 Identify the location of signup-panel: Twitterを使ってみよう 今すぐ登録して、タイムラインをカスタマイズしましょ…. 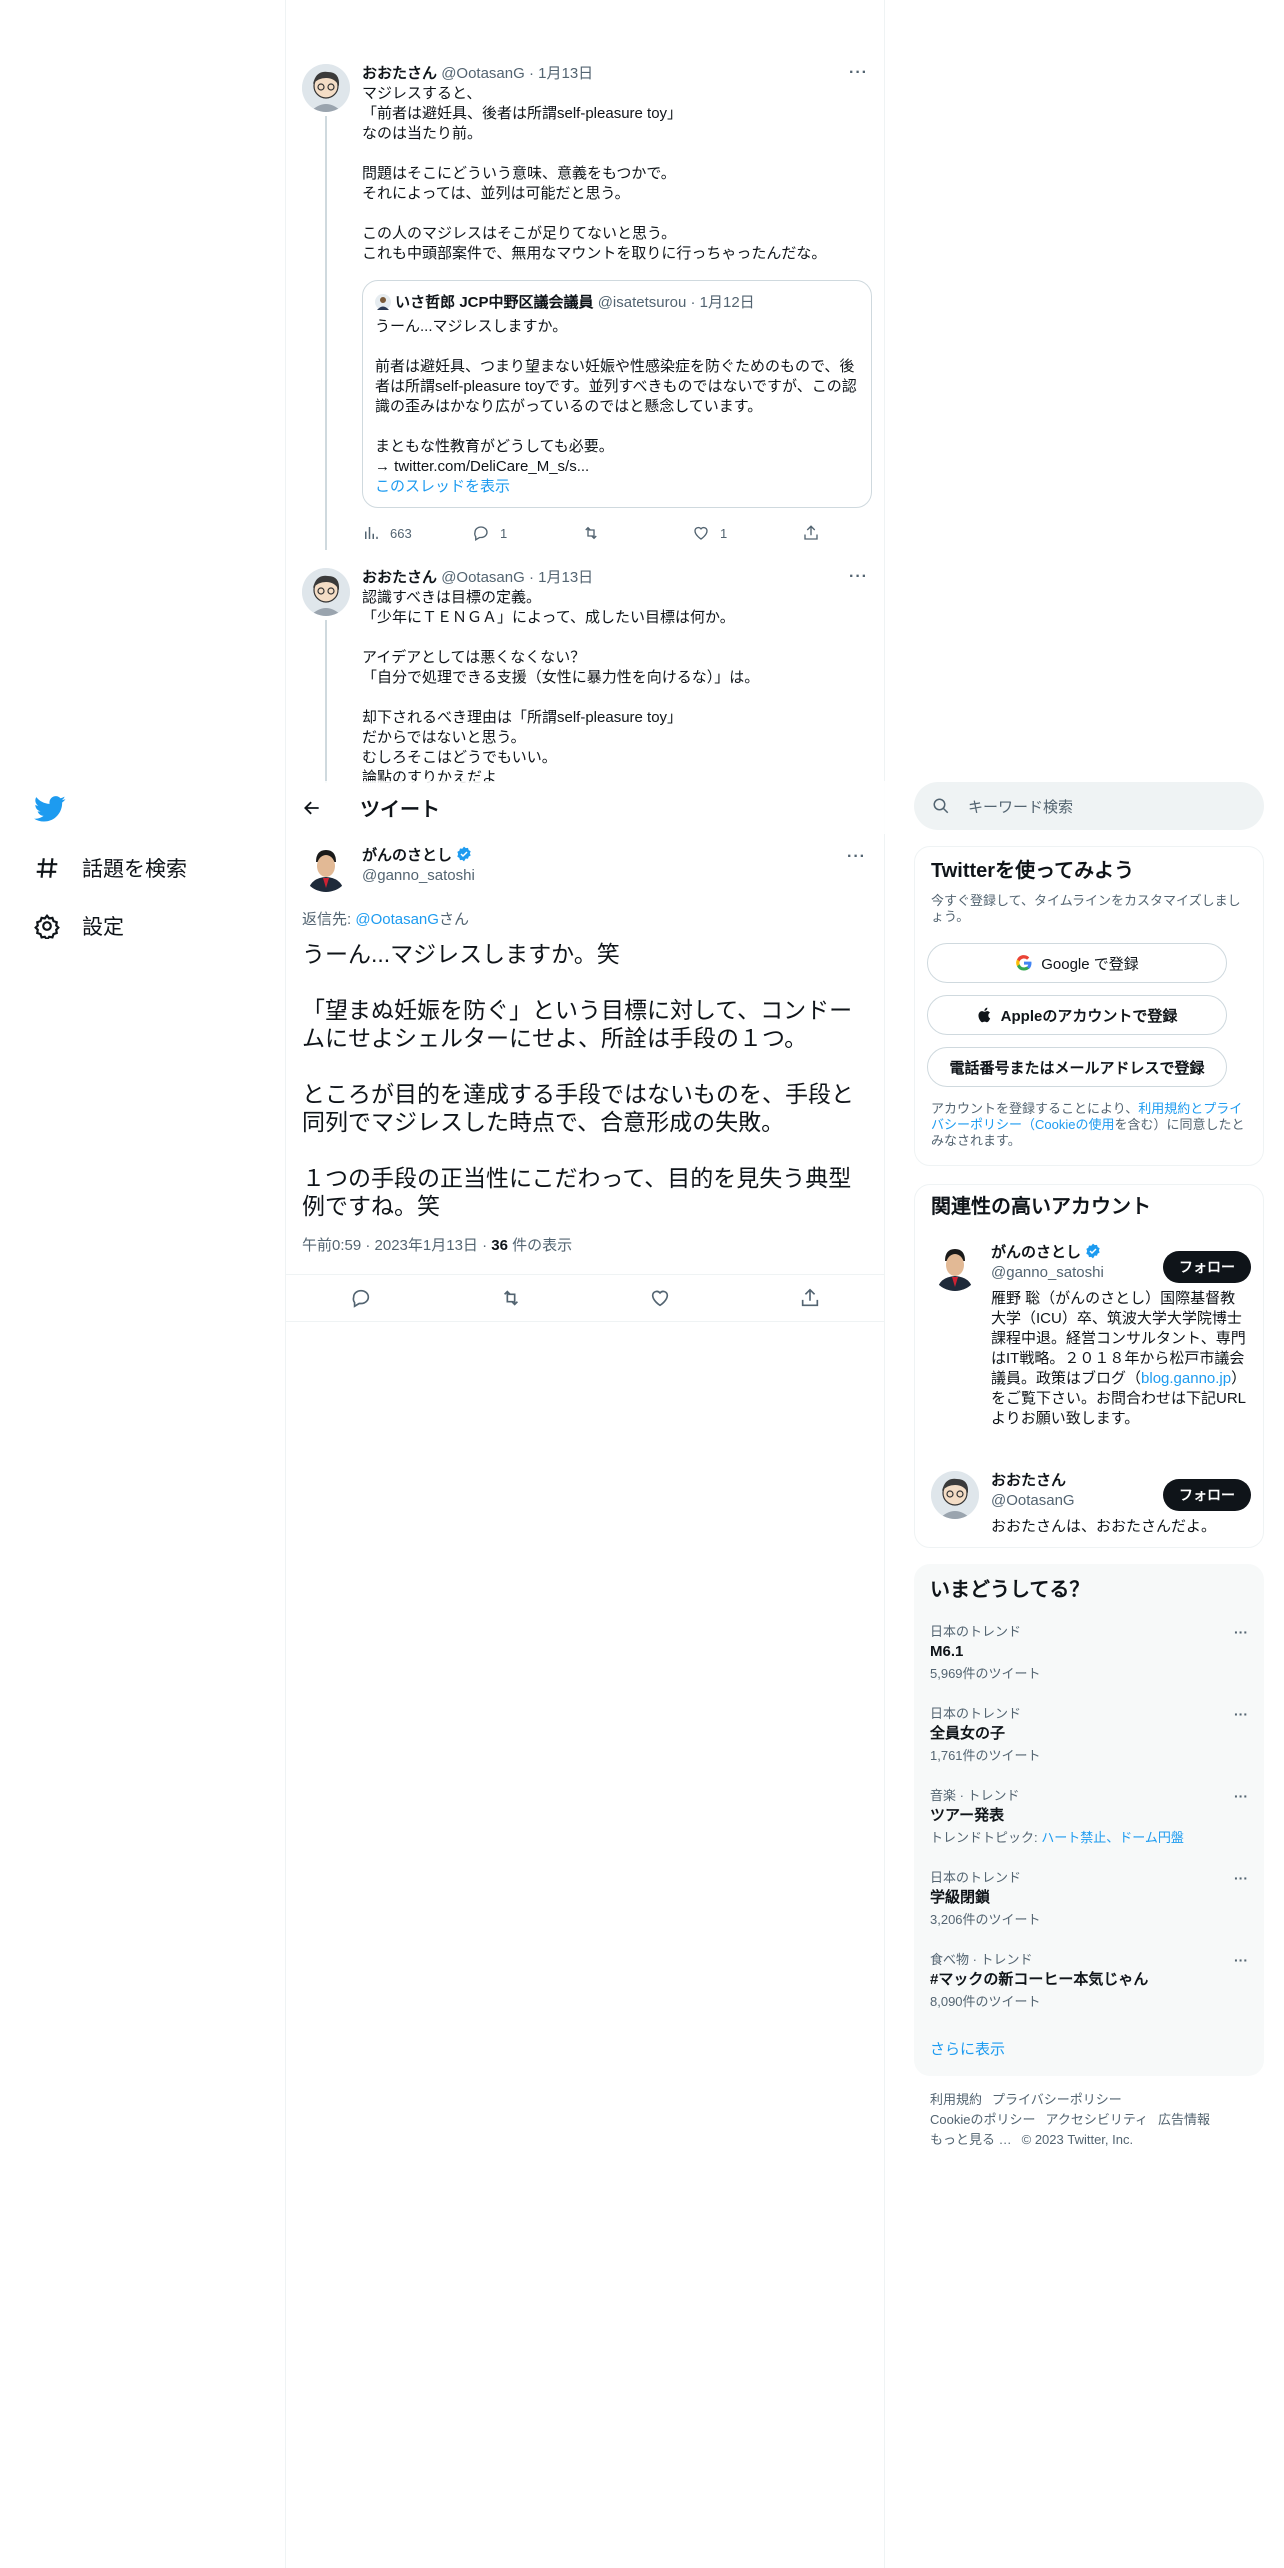
(1089, 1006).